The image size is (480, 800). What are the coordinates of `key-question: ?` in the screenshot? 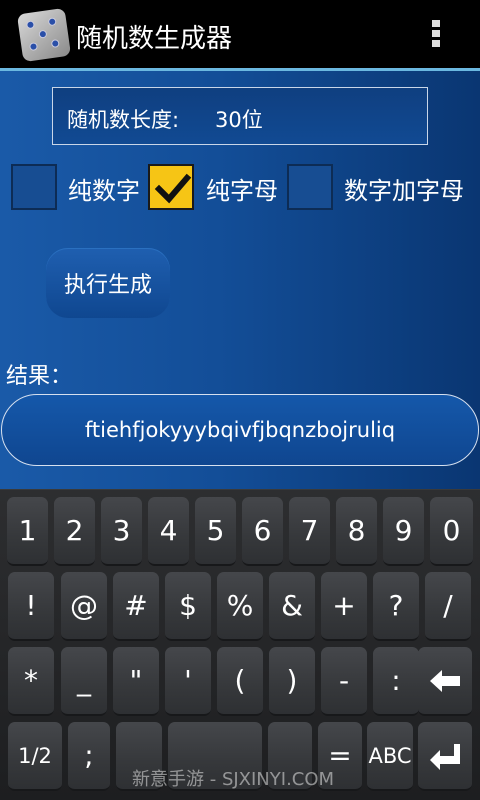 It's located at (396, 606).